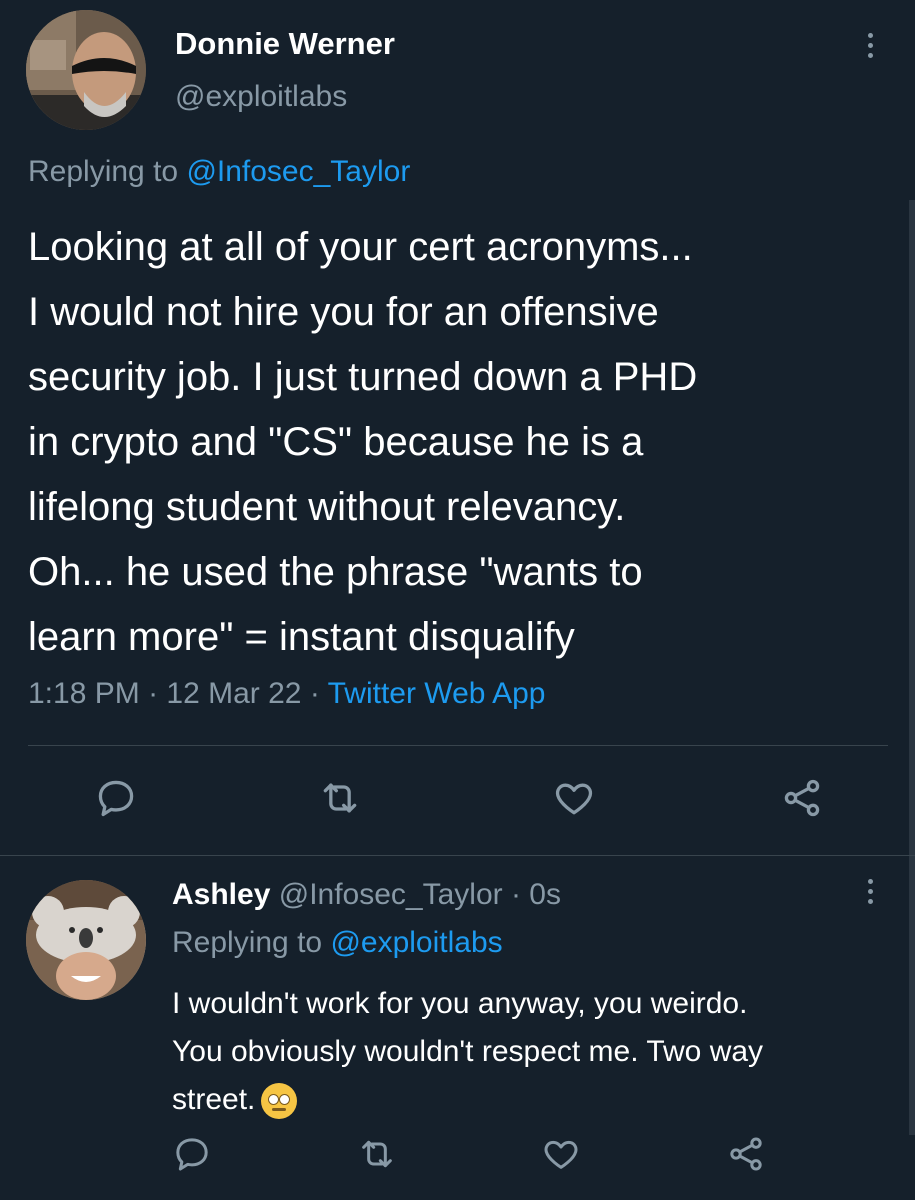  What do you see at coordinates (298, 171) in the screenshot?
I see `replying-to-link: @Infosec_Taylor` at bounding box center [298, 171].